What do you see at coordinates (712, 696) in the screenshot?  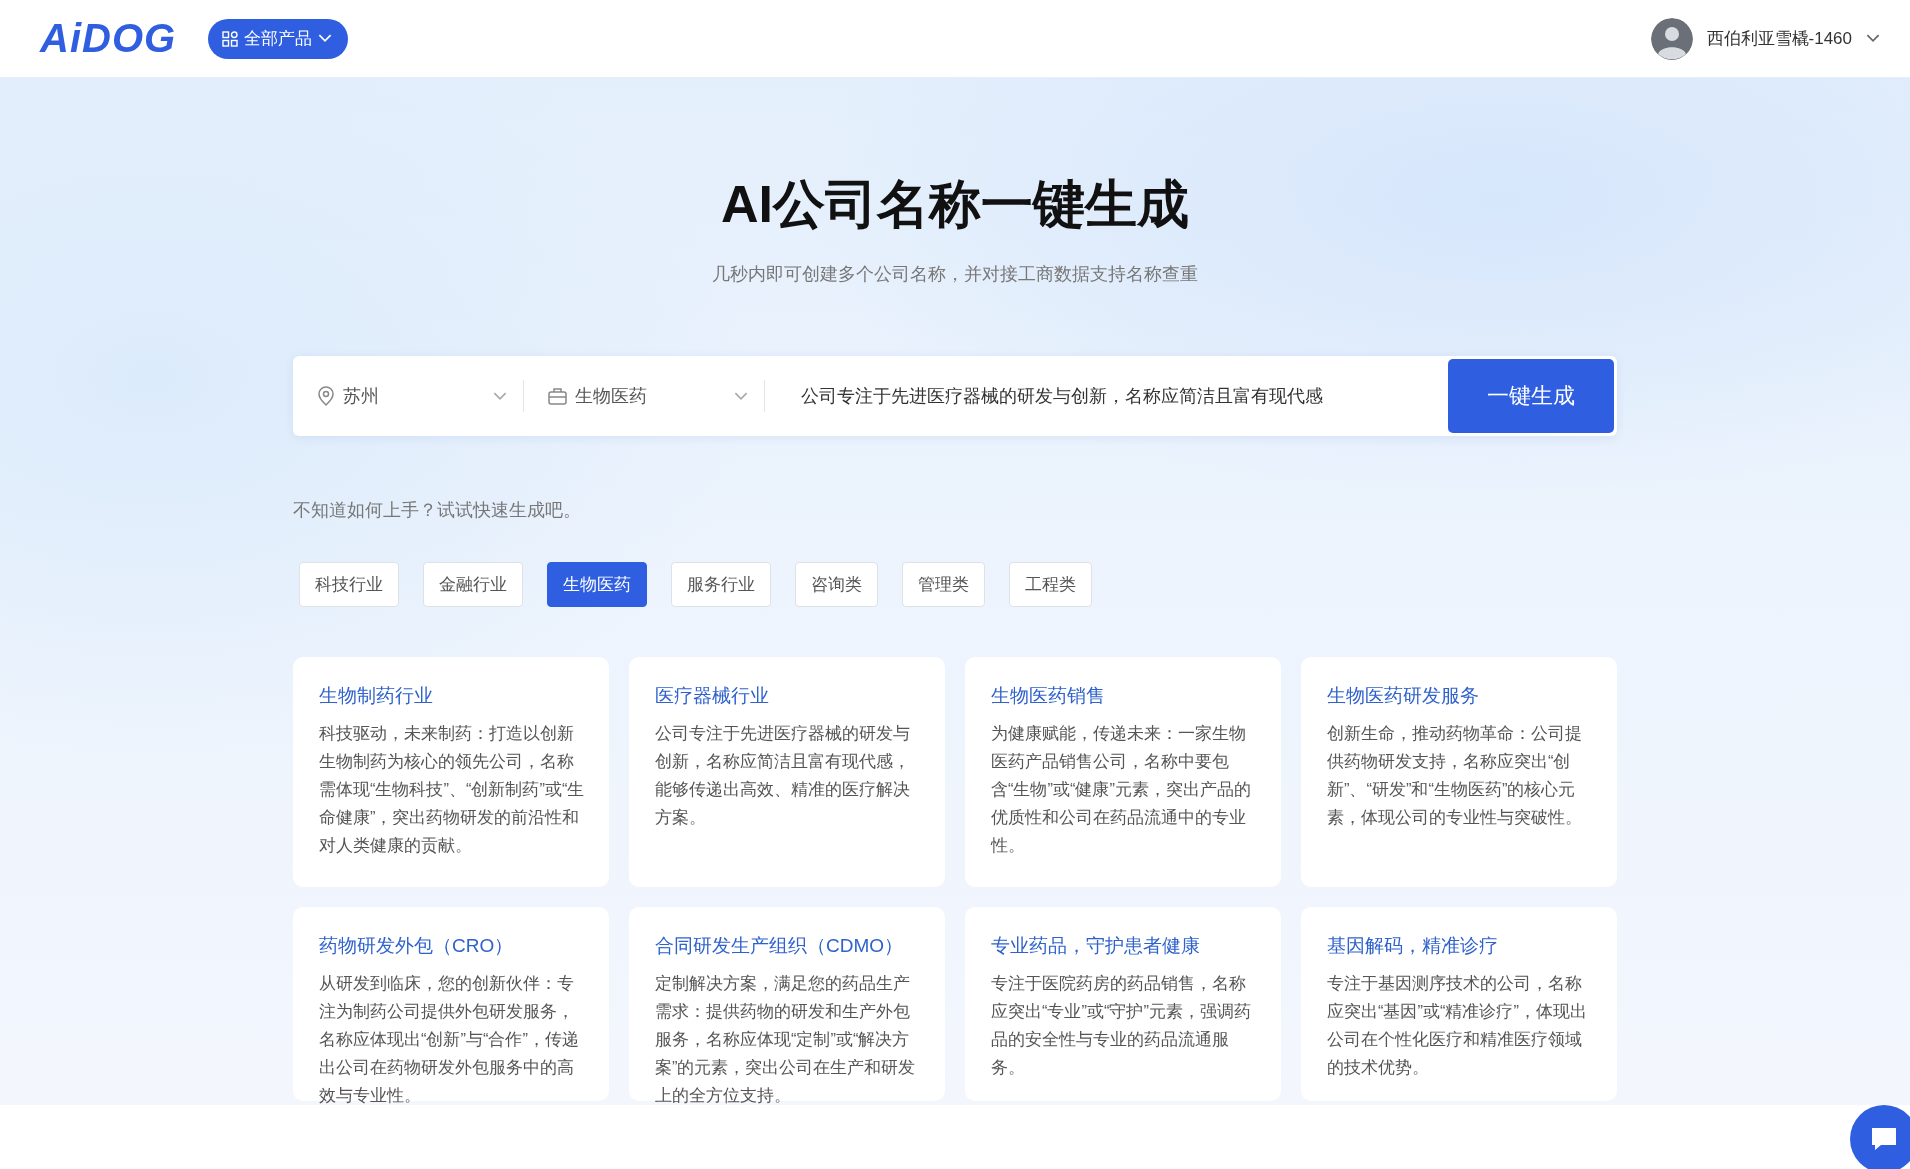 I see `card-title: 医疗器械行业` at bounding box center [712, 696].